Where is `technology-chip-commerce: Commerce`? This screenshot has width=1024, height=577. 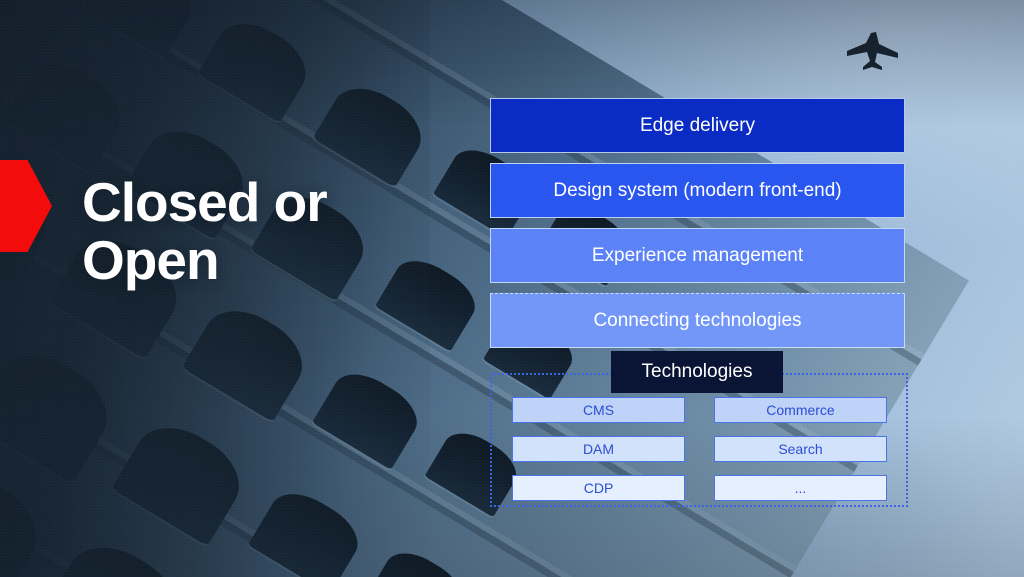
technology-chip-commerce: Commerce is located at coordinates (800, 410).